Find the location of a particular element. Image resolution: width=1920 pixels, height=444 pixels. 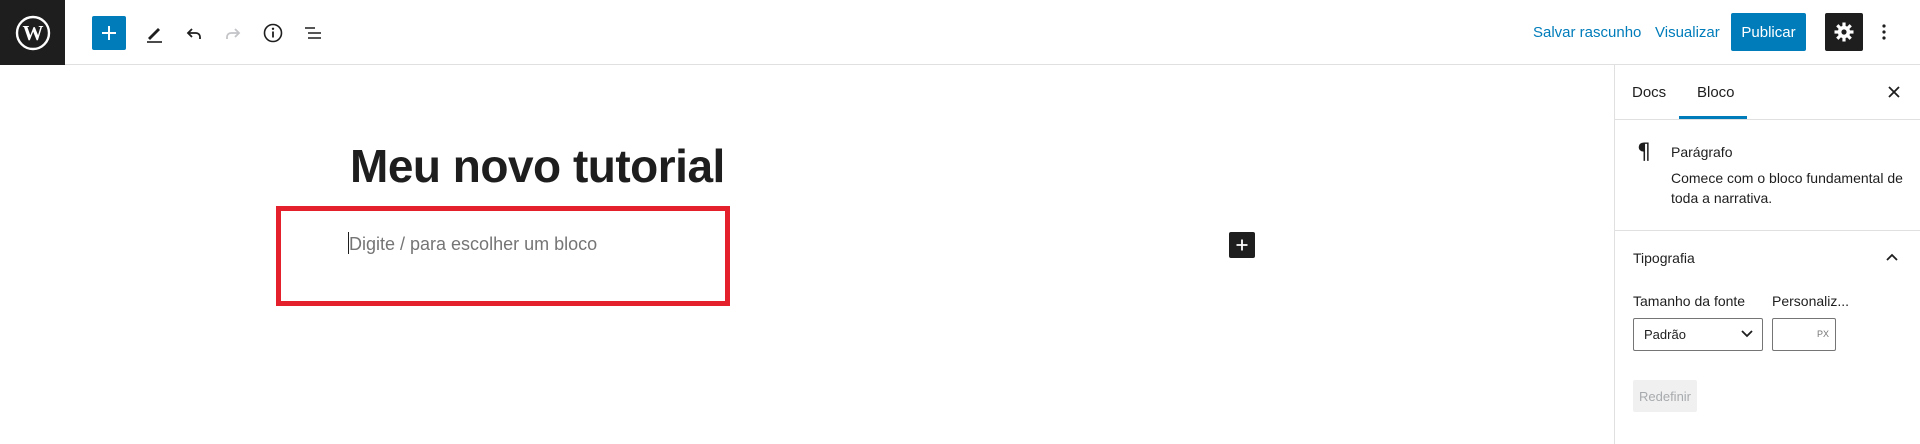

more-vertical-icon is located at coordinates (1884, 32).